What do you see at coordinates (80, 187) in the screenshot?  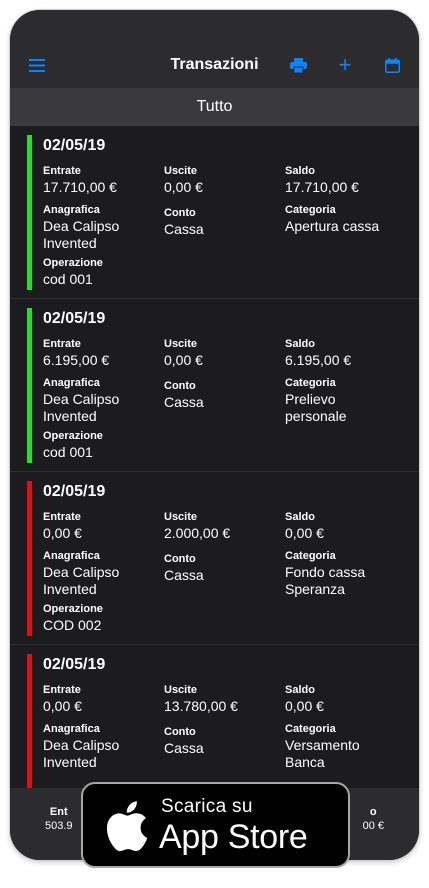 I see `entrate-value: 17.710,00 €` at bounding box center [80, 187].